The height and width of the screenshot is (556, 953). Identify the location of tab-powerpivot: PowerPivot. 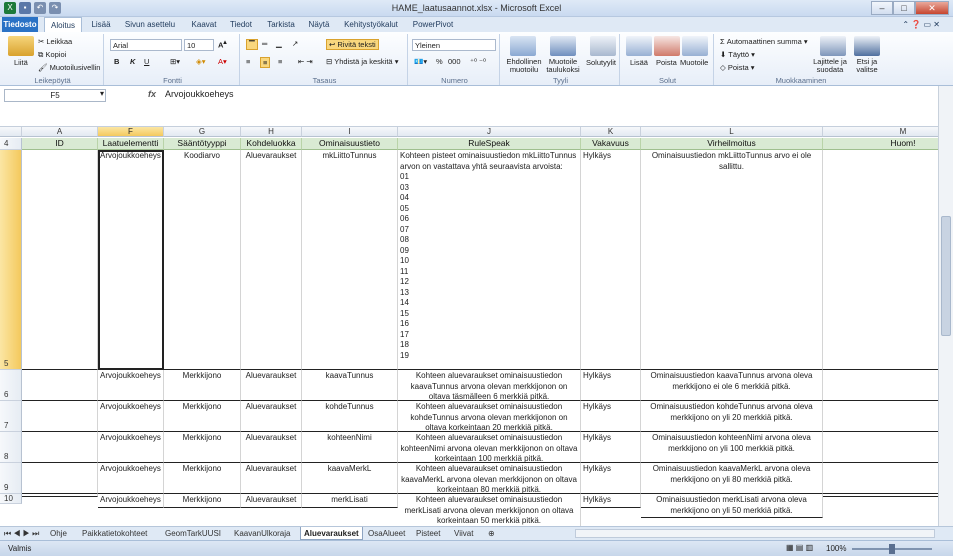
(433, 24).